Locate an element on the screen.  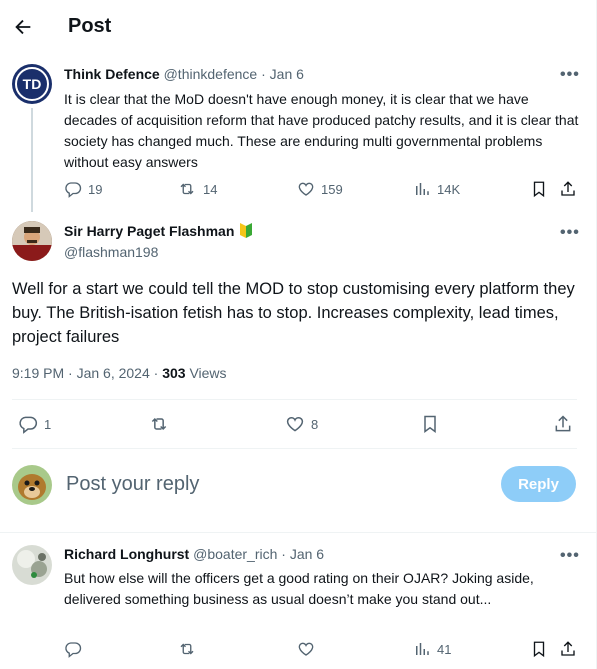
view-count: 14K is located at coordinates (449, 189).